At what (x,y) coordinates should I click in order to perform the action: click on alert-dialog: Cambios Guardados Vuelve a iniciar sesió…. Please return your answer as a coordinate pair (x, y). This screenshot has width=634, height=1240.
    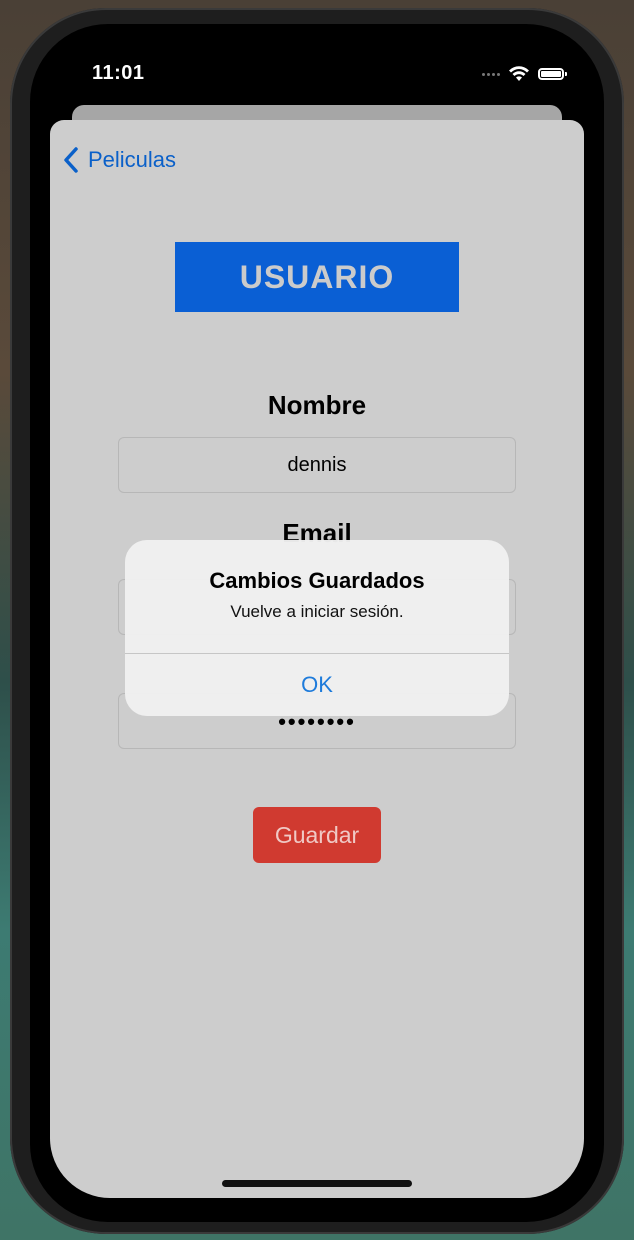
    Looking at the image, I should click on (317, 628).